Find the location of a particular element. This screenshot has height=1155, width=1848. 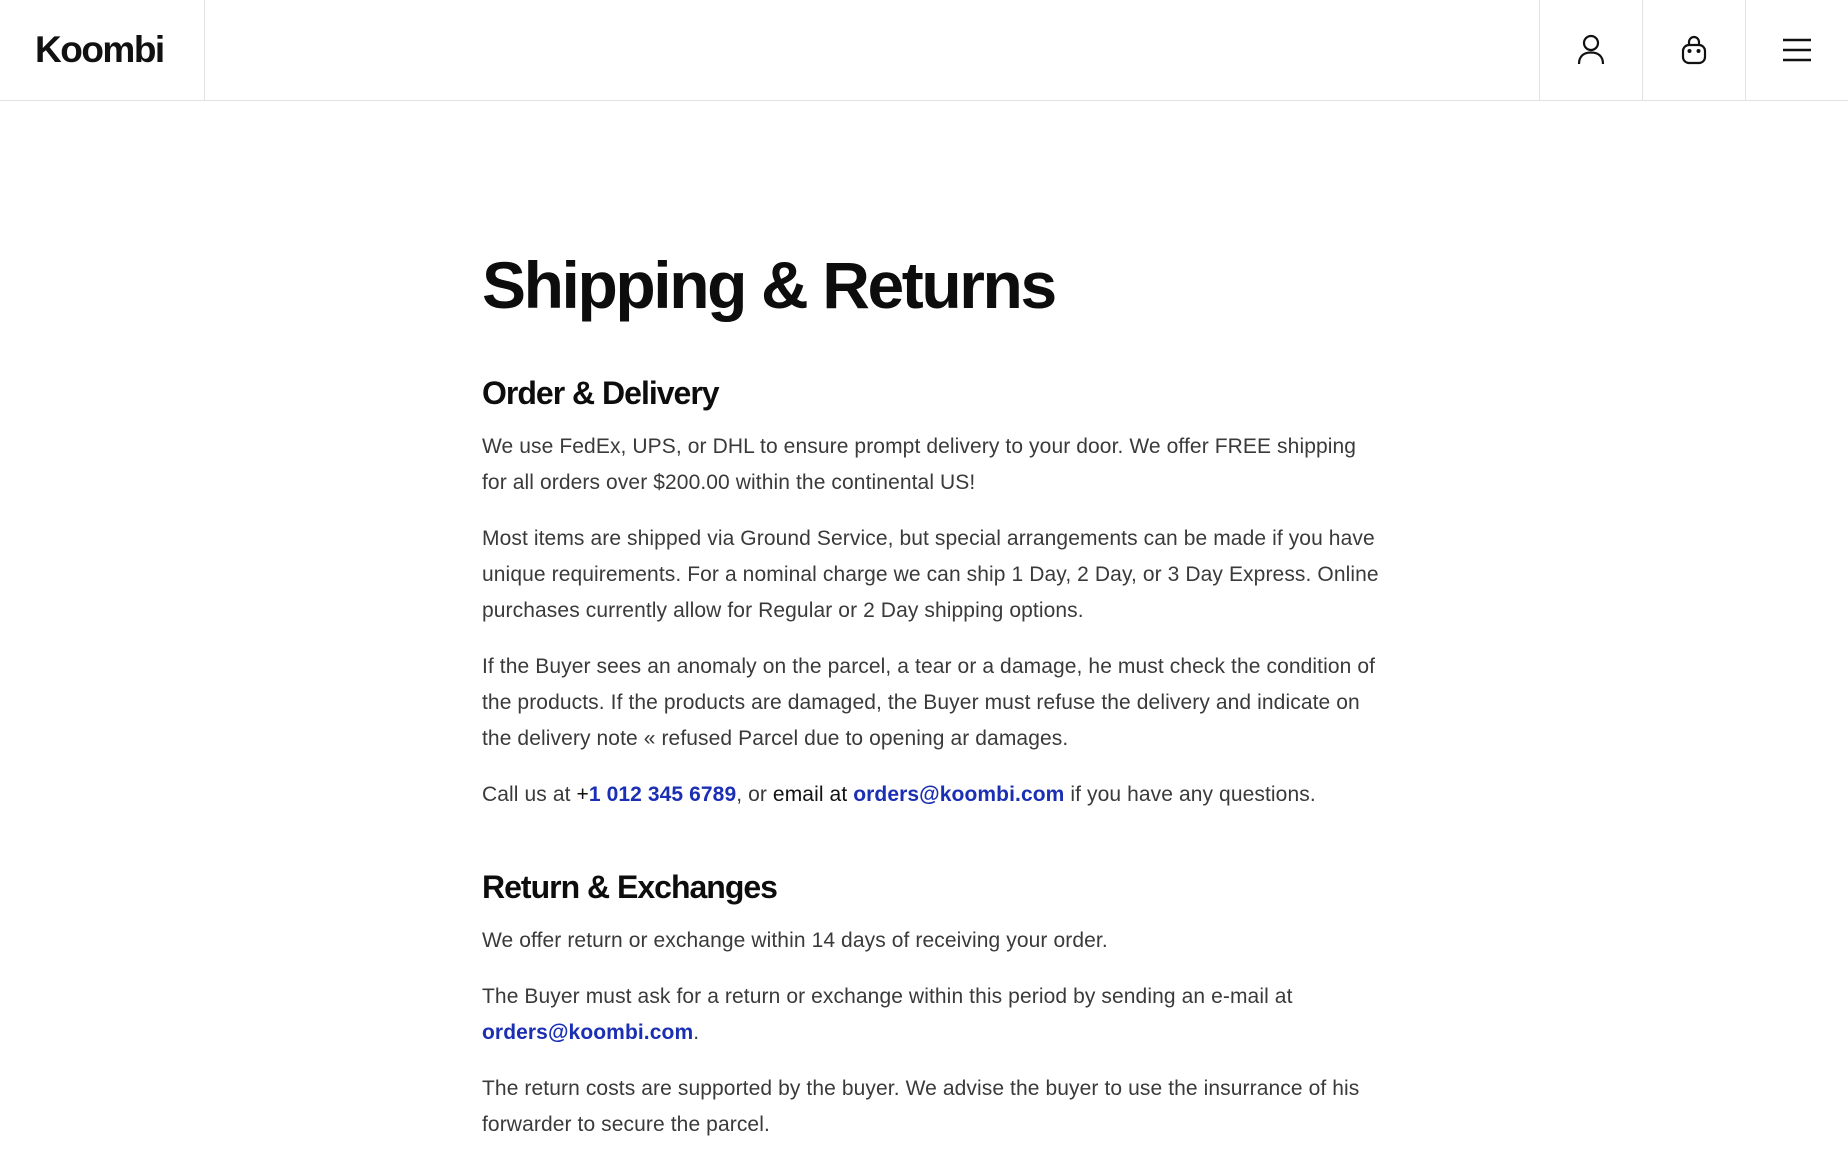

account-button is located at coordinates (1590, 50).